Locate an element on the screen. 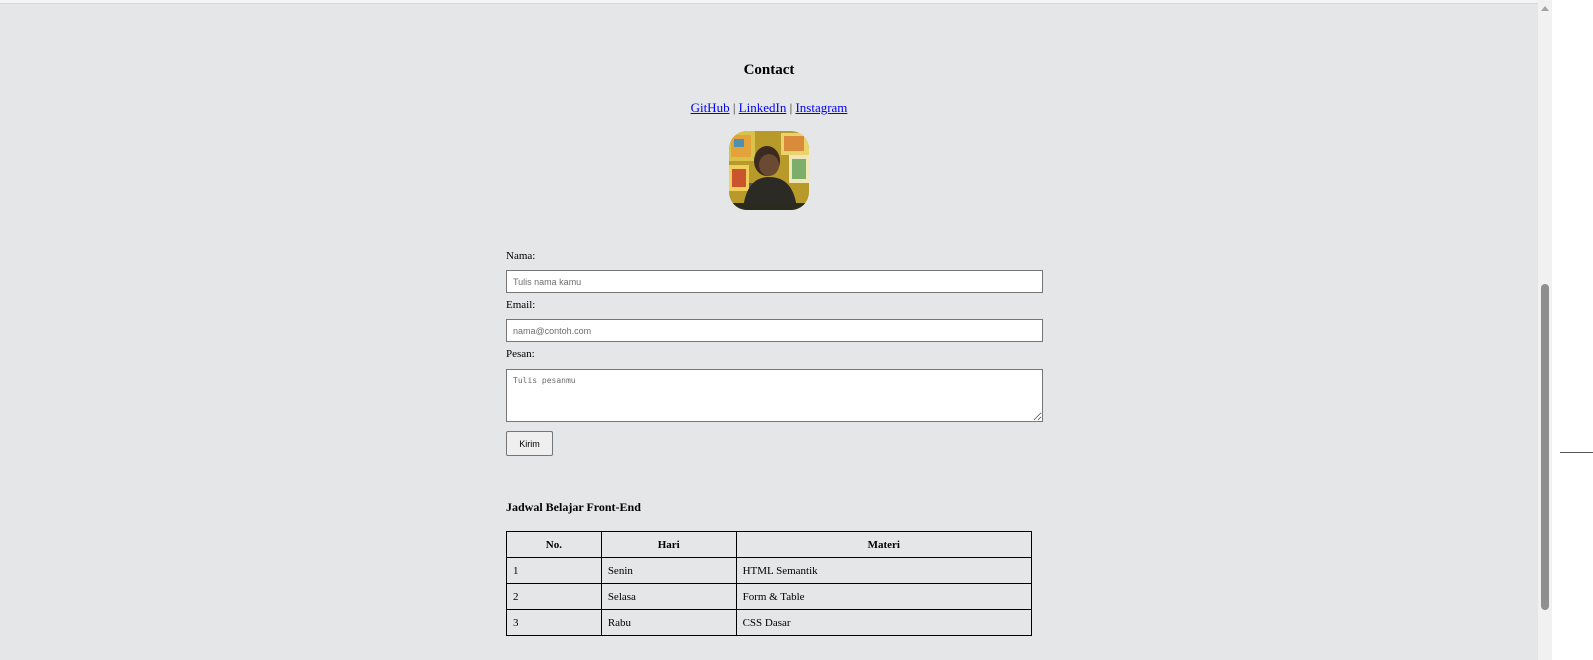 This screenshot has height=660, width=1593. divider is located at coordinates (1576, 452).